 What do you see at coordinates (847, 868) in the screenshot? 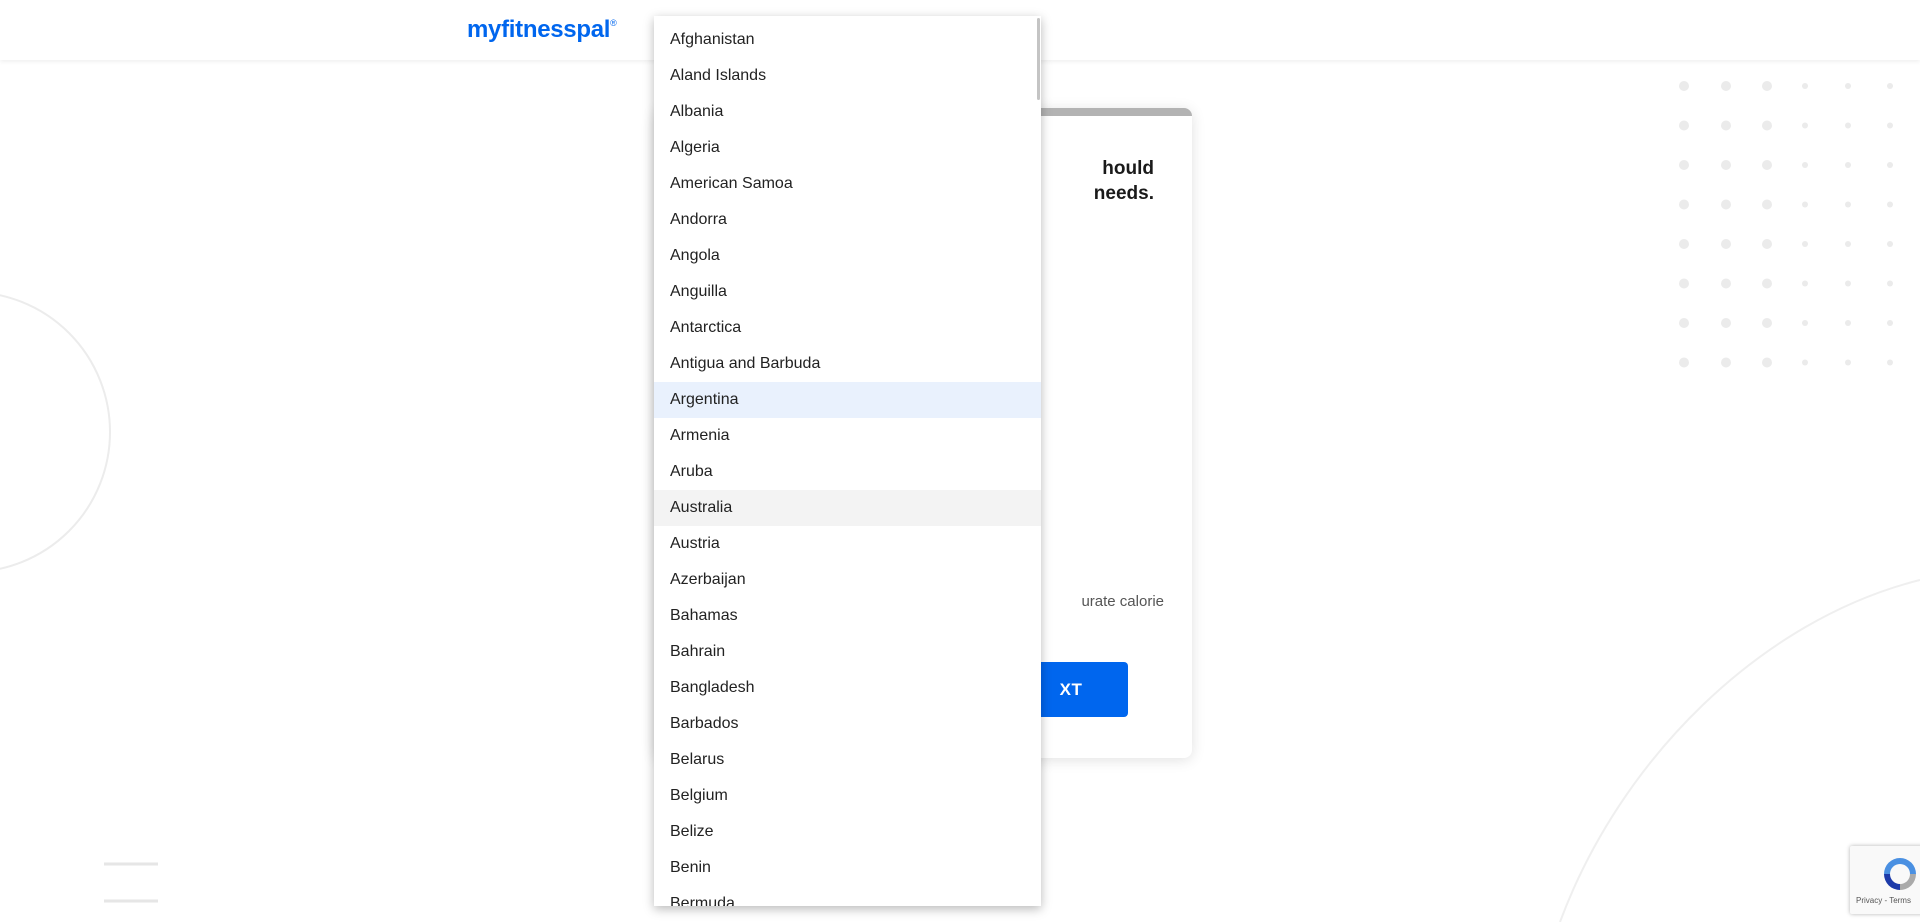
I see `country-option: Benin` at bounding box center [847, 868].